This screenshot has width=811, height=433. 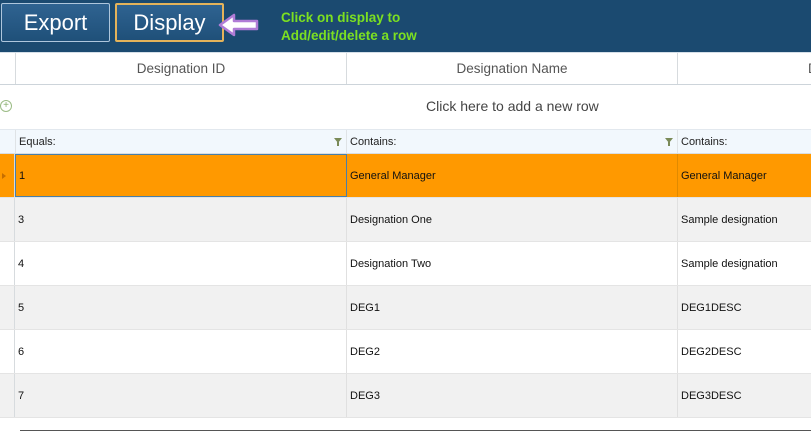 What do you see at coordinates (181, 263) in the screenshot?
I see `cell-designation-id: 4` at bounding box center [181, 263].